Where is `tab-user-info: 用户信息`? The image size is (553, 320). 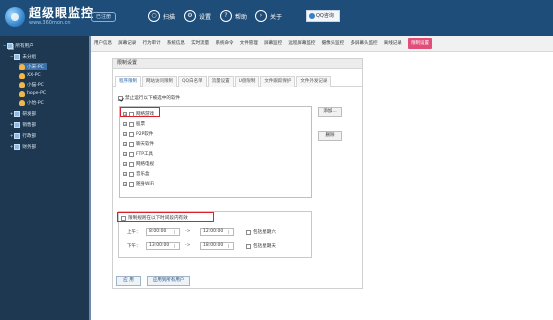
tab-user-info: 用户信息 is located at coordinates (103, 43).